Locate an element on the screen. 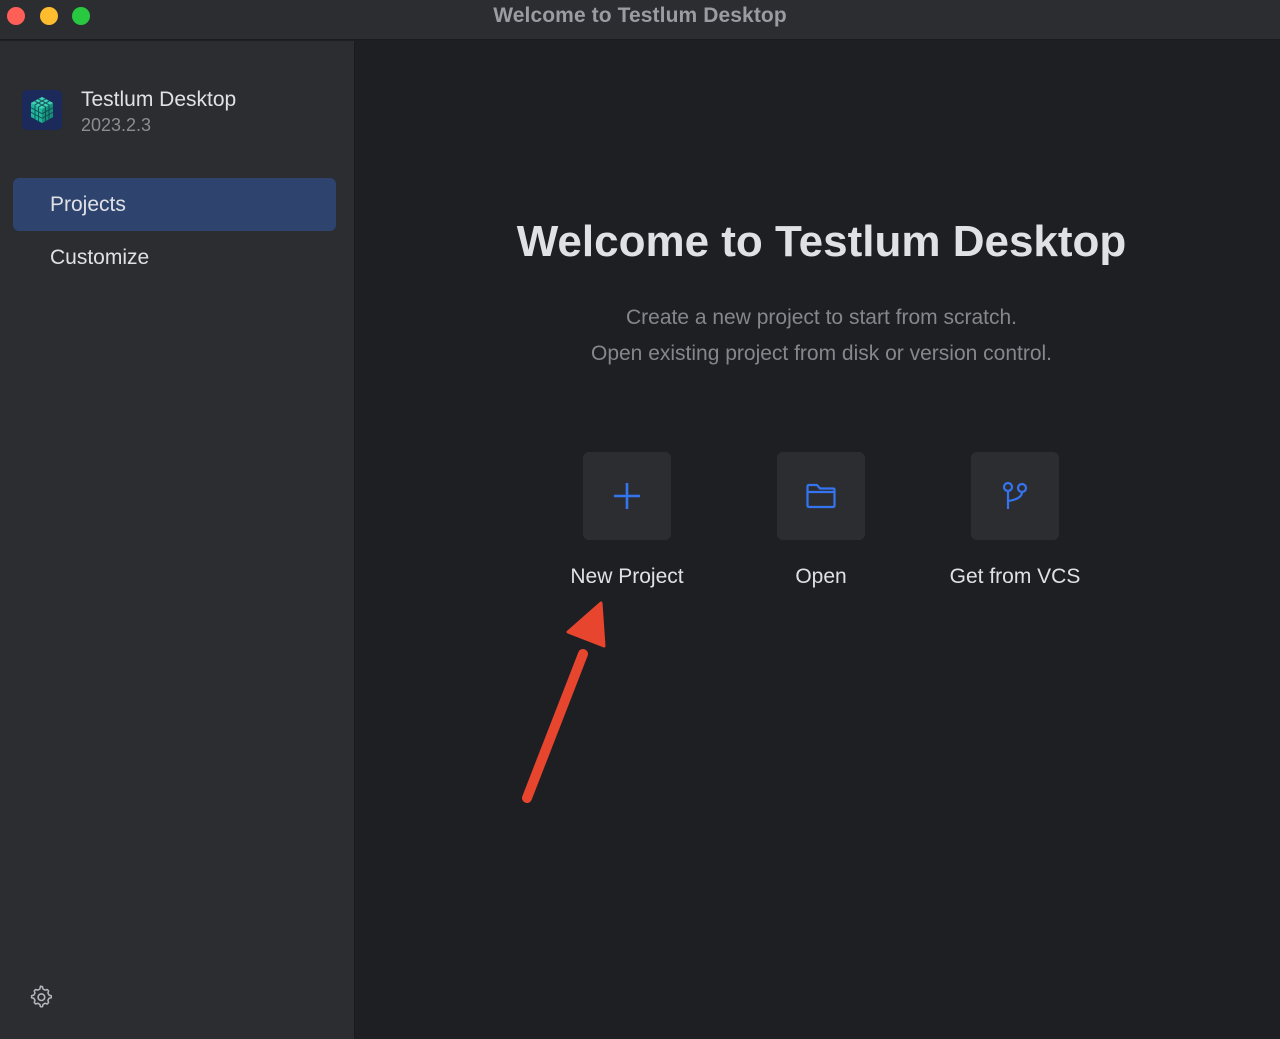 Image resolution: width=1280 pixels, height=1039 pixels. plus-icon is located at coordinates (627, 496).